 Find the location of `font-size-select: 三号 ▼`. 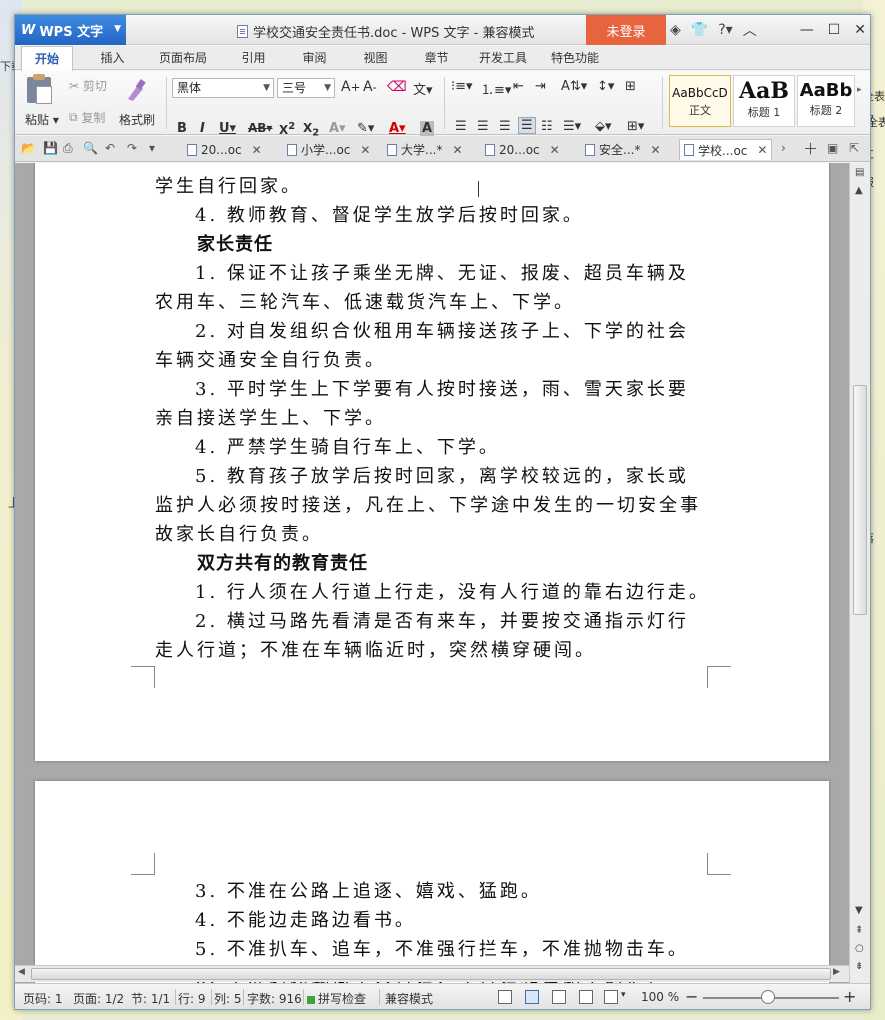

font-size-select: 三号 ▼ is located at coordinates (306, 88).